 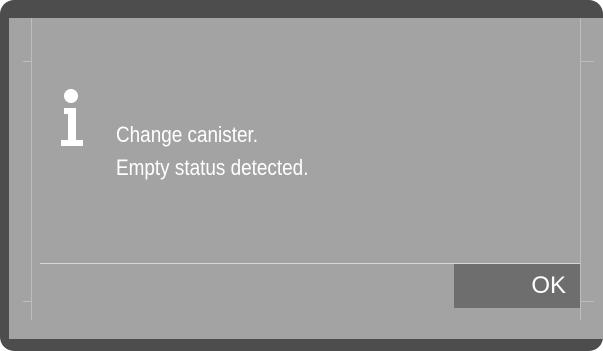 I want to click on dialog-message: Change canister. Empty status detected., so click(x=212, y=151).